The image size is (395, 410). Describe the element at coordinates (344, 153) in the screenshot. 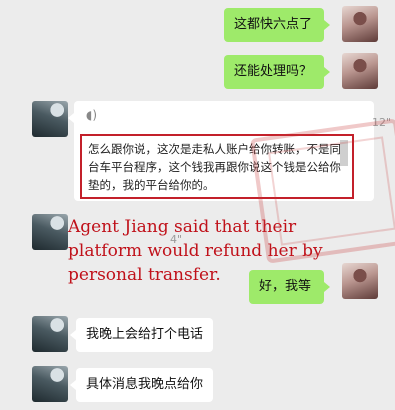

I see `transcript-scrollbar` at that location.